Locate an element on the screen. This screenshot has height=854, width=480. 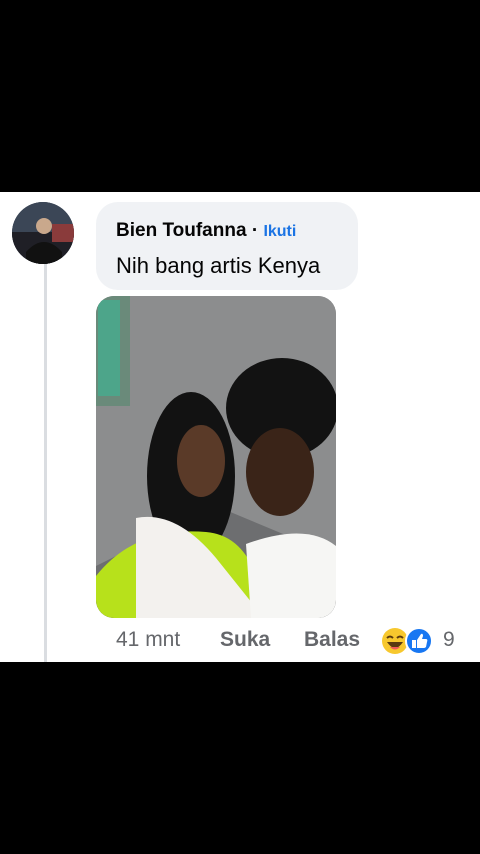
author-name: Bien Toufanna is located at coordinates (181, 230).